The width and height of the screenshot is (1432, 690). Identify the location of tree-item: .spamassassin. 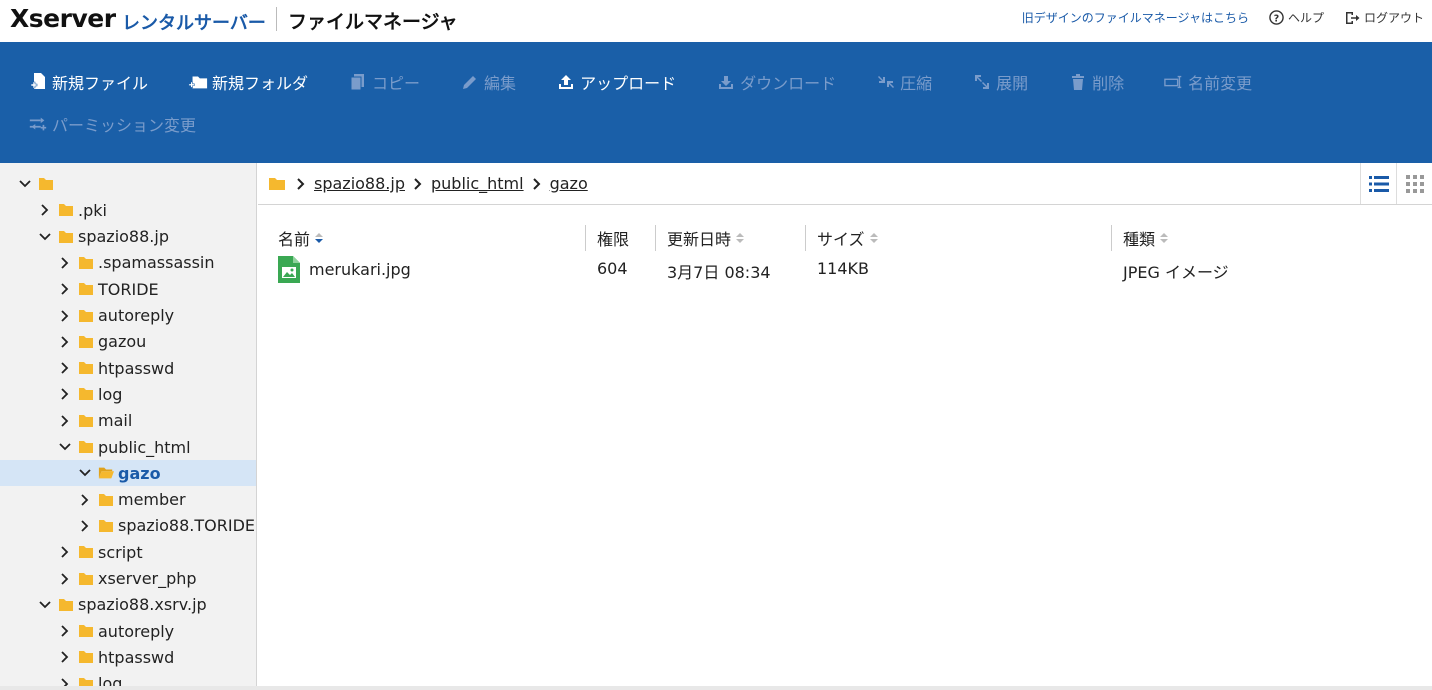
(128, 263).